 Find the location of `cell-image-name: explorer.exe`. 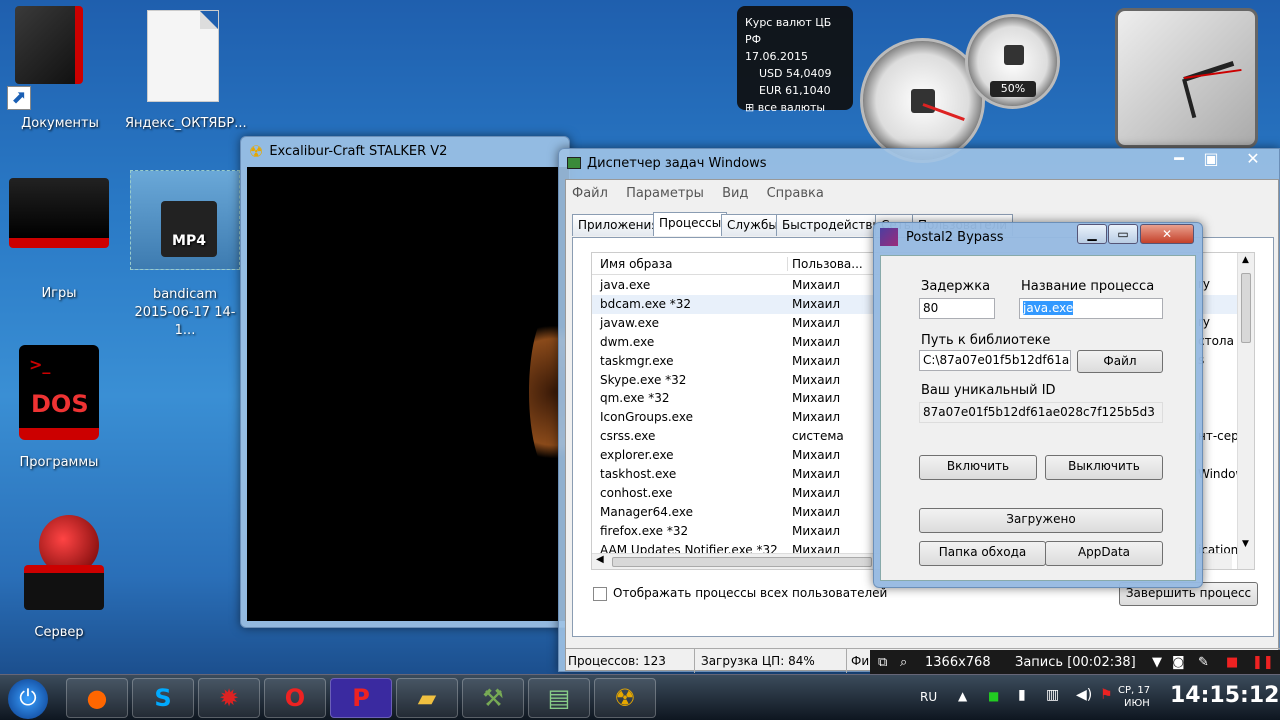

cell-image-name: explorer.exe is located at coordinates (637, 455).